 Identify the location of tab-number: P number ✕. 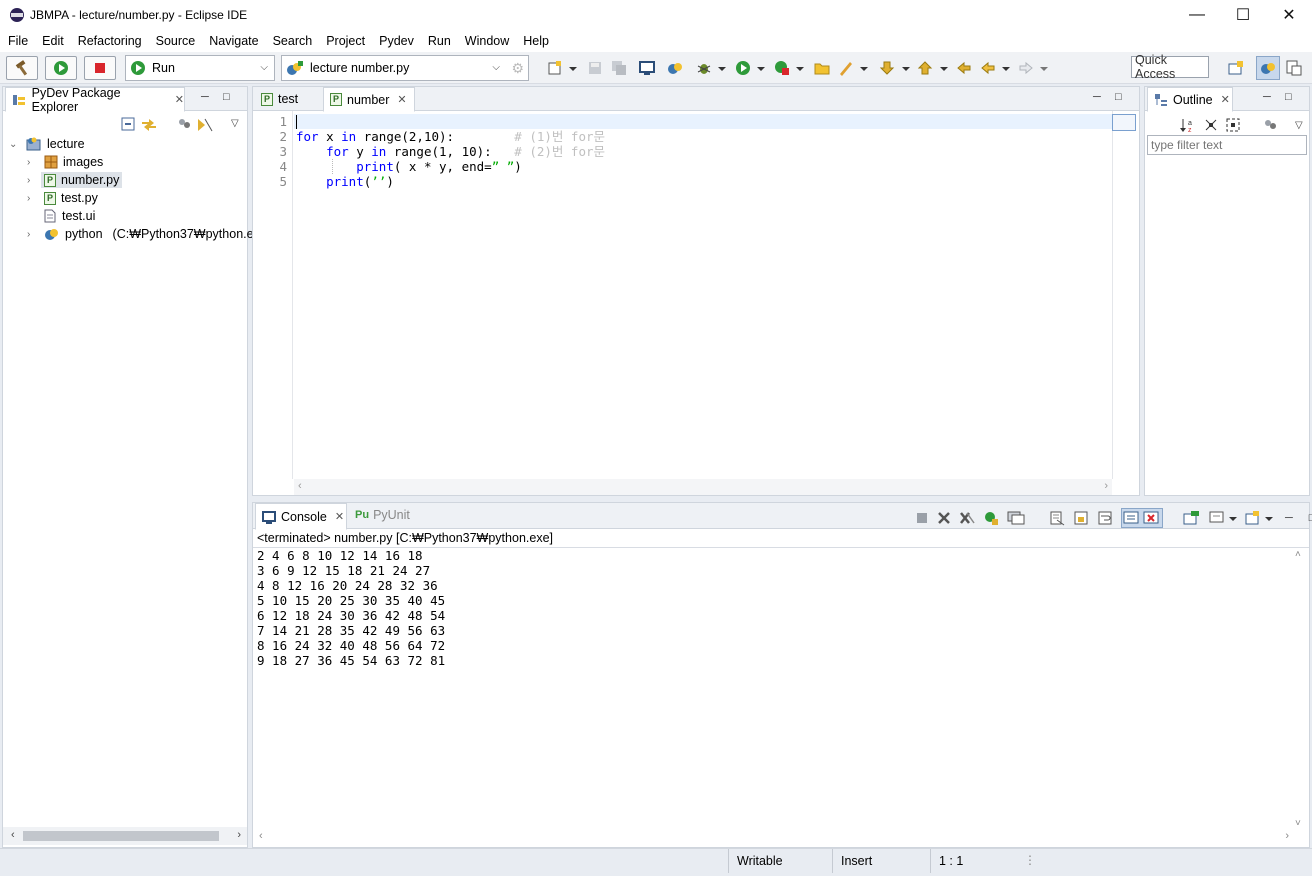
(369, 99).